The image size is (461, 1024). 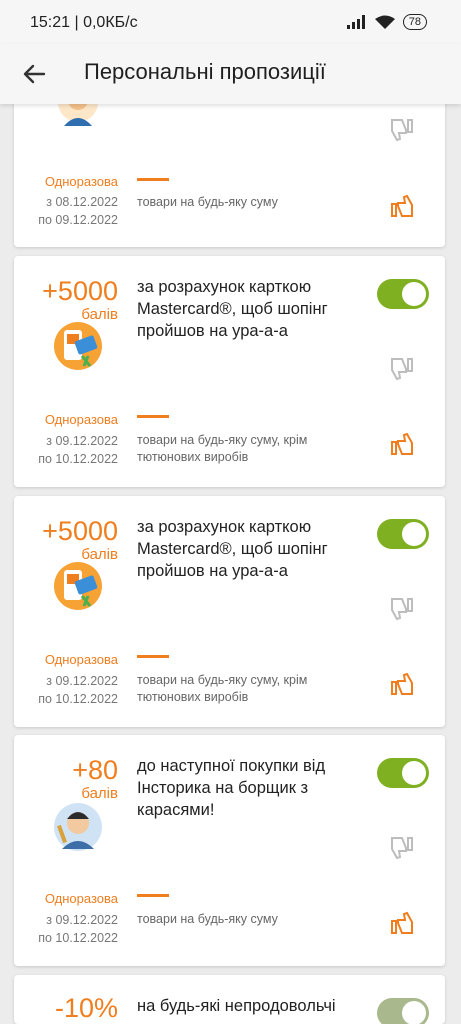 What do you see at coordinates (78, 220) in the screenshot?
I see `offer-date-to: по 09.12.2022` at bounding box center [78, 220].